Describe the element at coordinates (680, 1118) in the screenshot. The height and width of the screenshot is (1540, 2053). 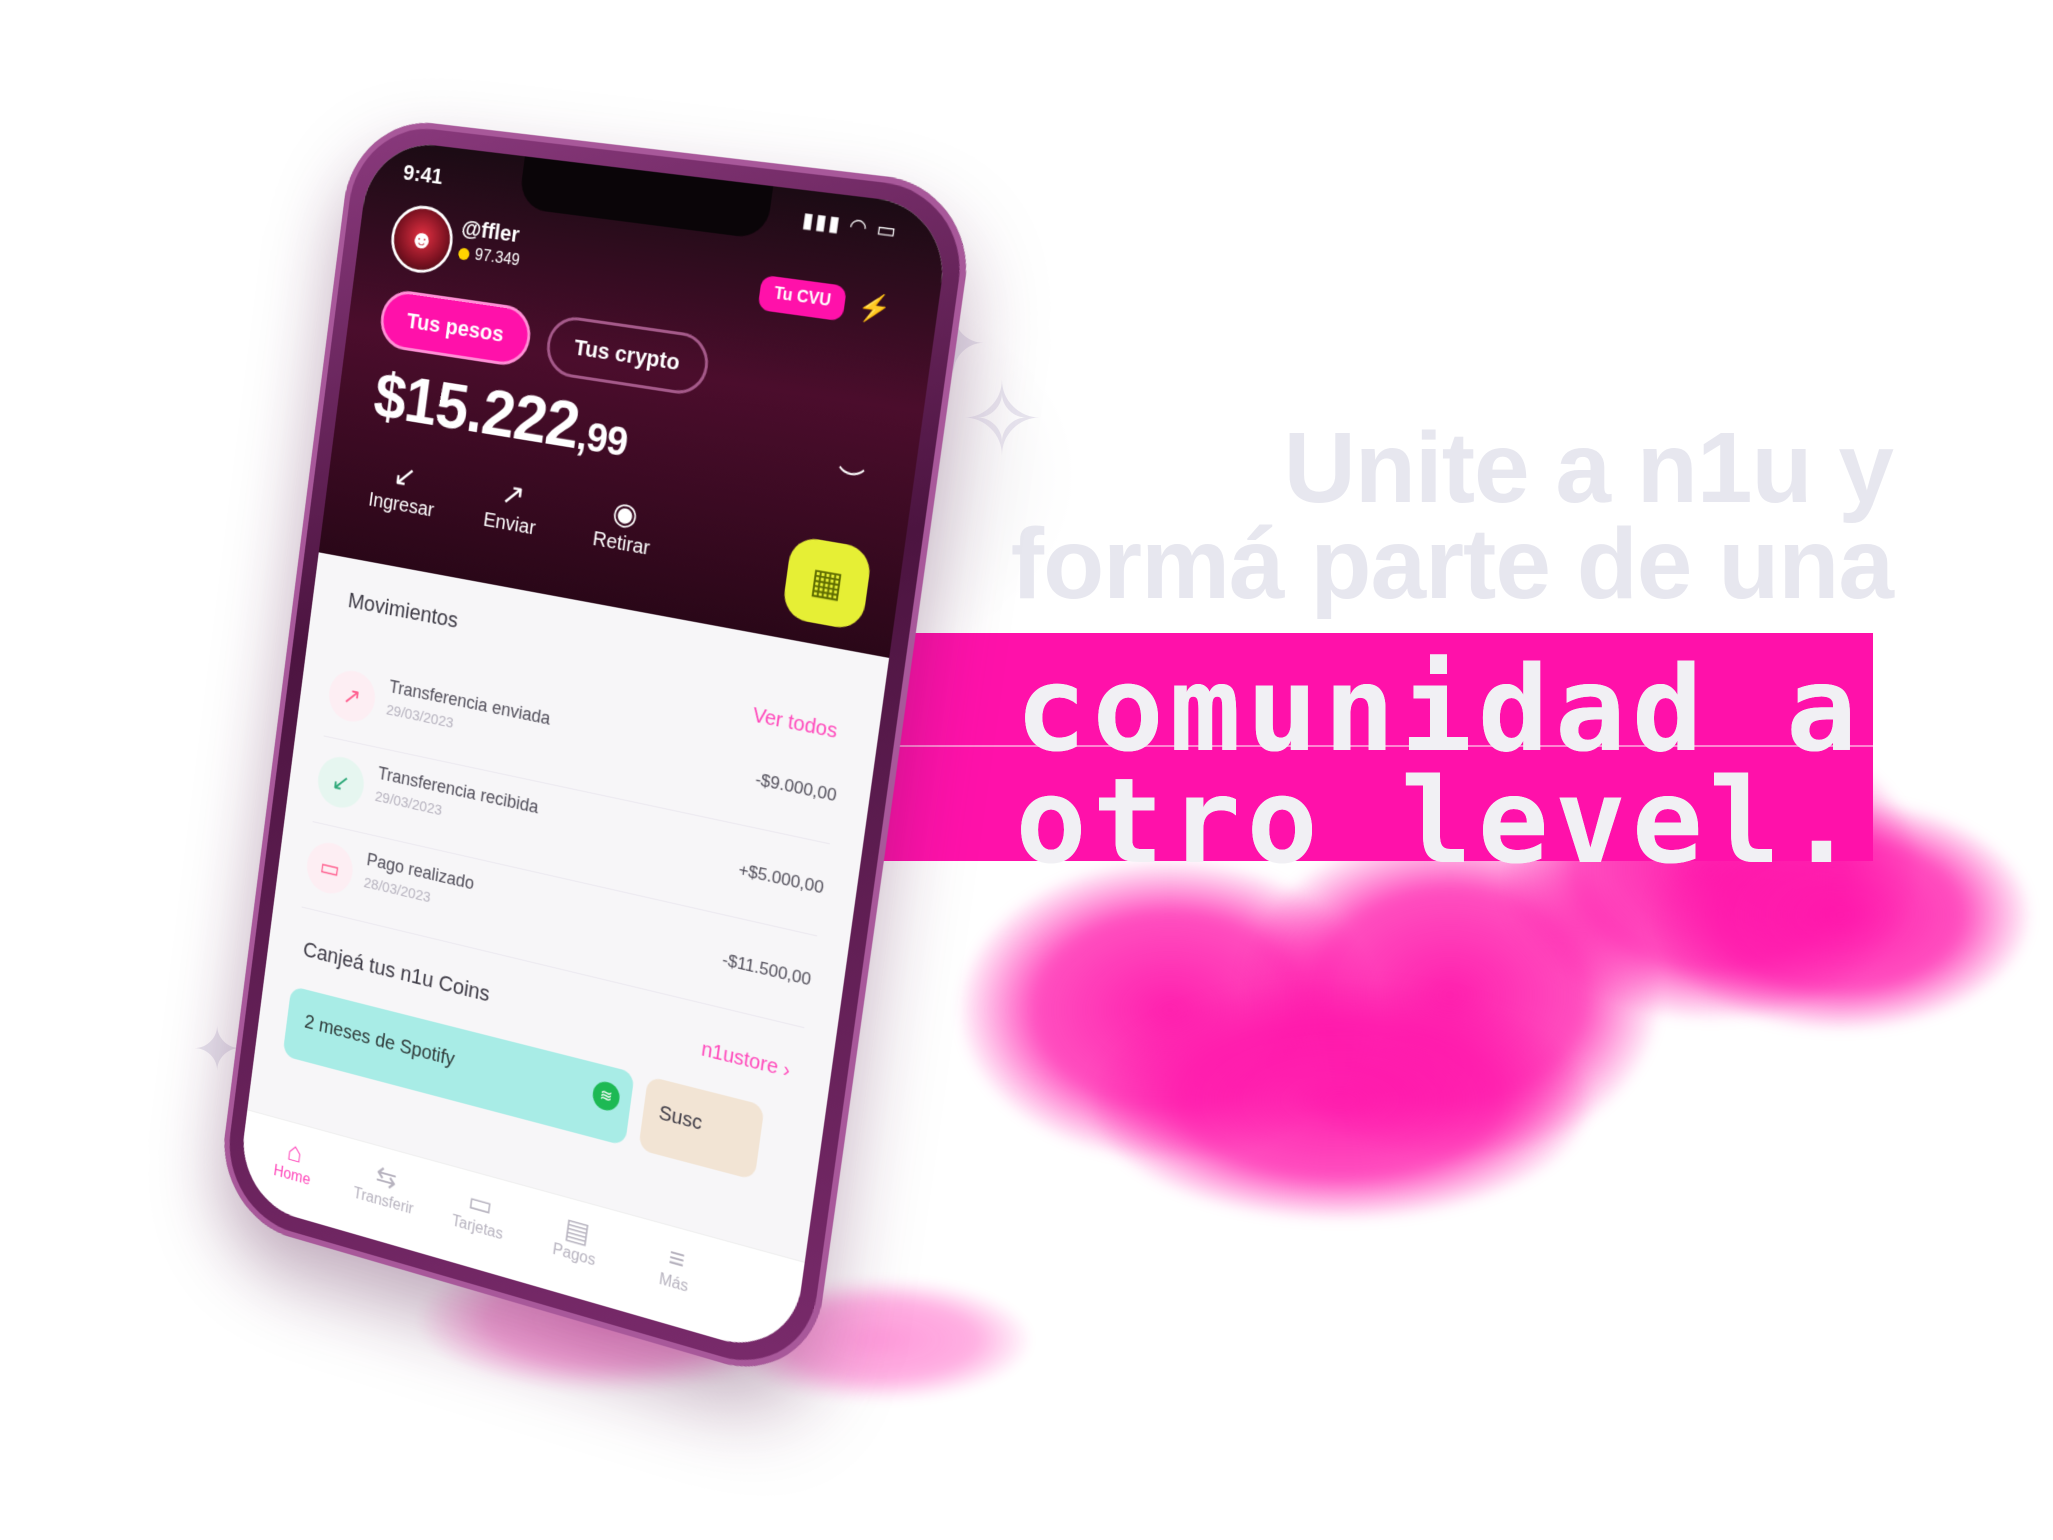
I see `promo-title: Susc` at that location.